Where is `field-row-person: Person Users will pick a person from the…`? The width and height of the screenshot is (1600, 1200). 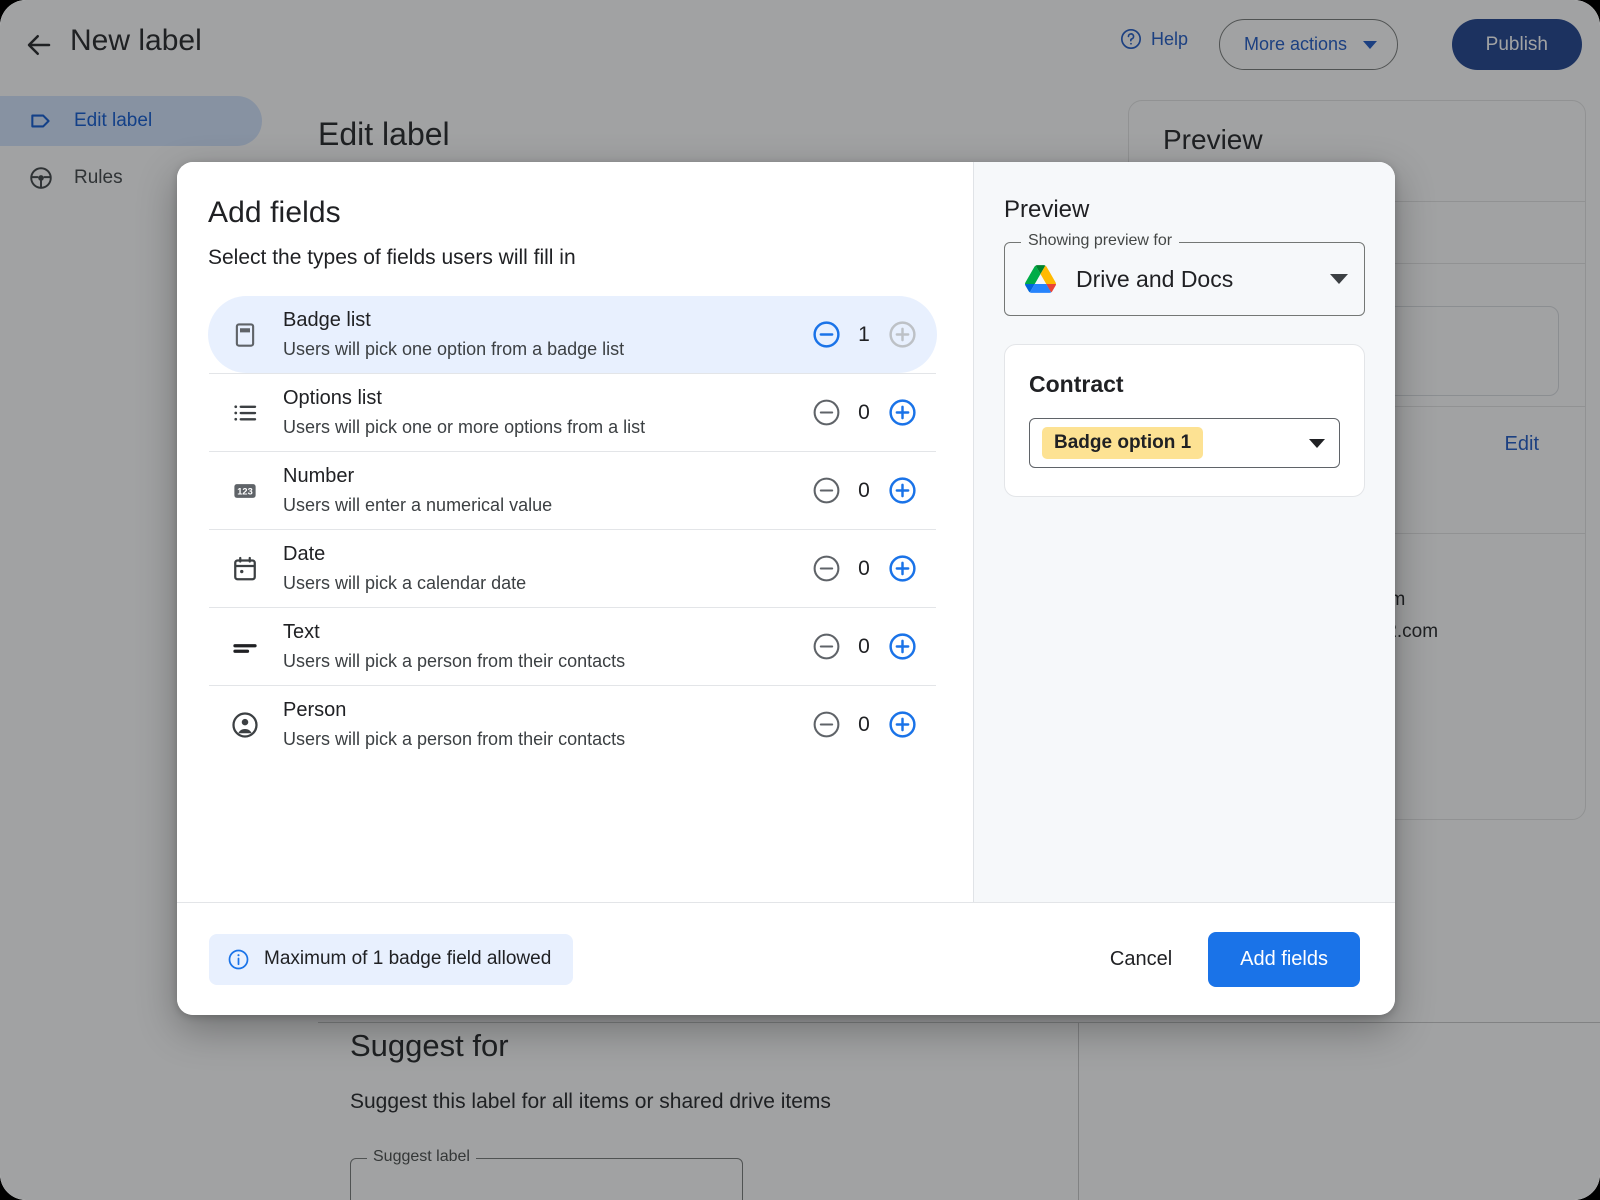 field-row-person: Person Users will pick a person from the… is located at coordinates (572, 724).